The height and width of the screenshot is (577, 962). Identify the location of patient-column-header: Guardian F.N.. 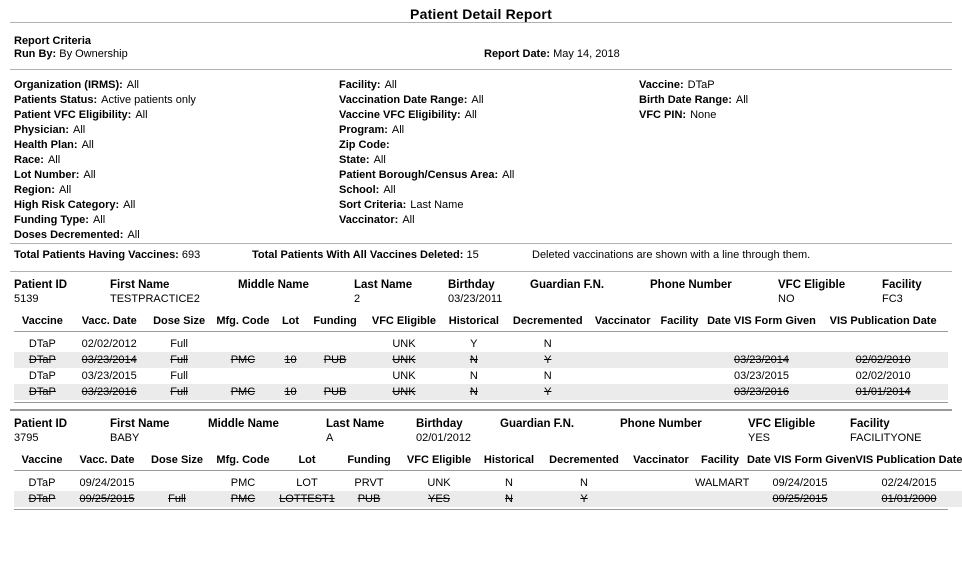
(537, 424).